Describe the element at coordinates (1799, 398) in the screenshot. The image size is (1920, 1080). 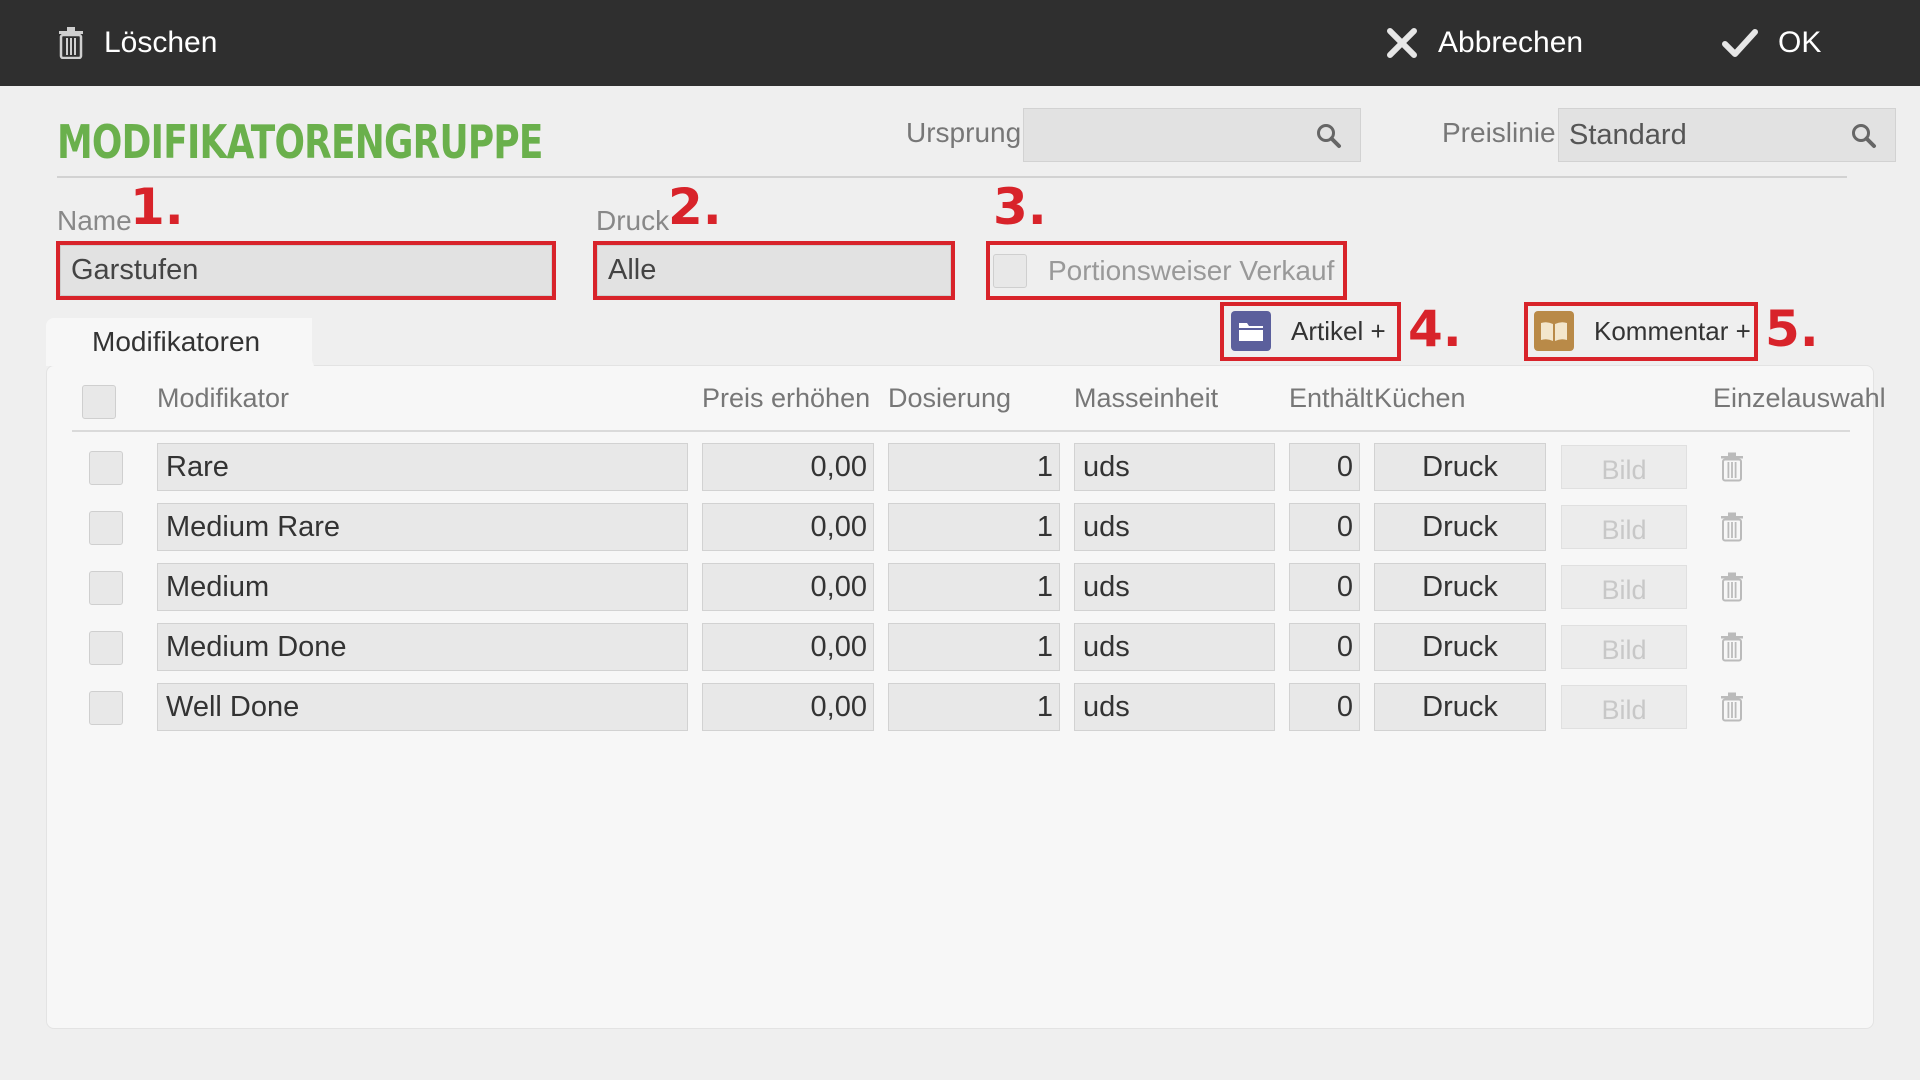
I see `column-header-einzelauswahl: Einzelauswahl` at that location.